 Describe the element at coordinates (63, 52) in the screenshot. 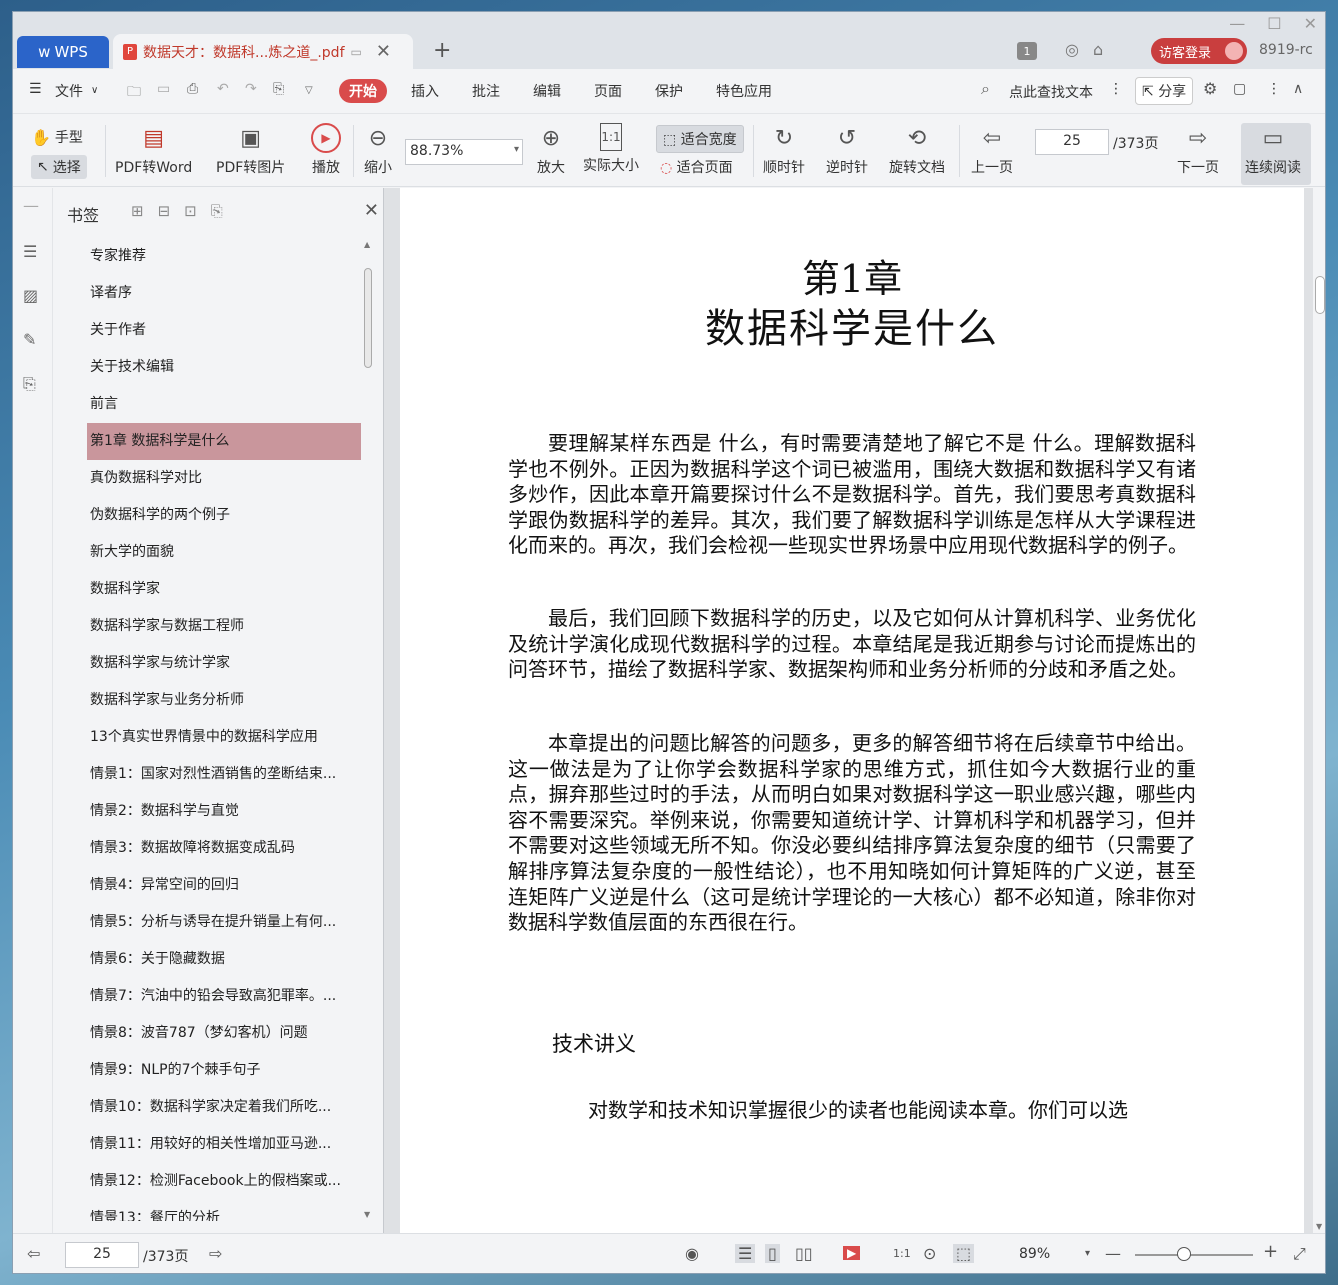

I see `wps-home-tab: ᴡ WPS` at that location.